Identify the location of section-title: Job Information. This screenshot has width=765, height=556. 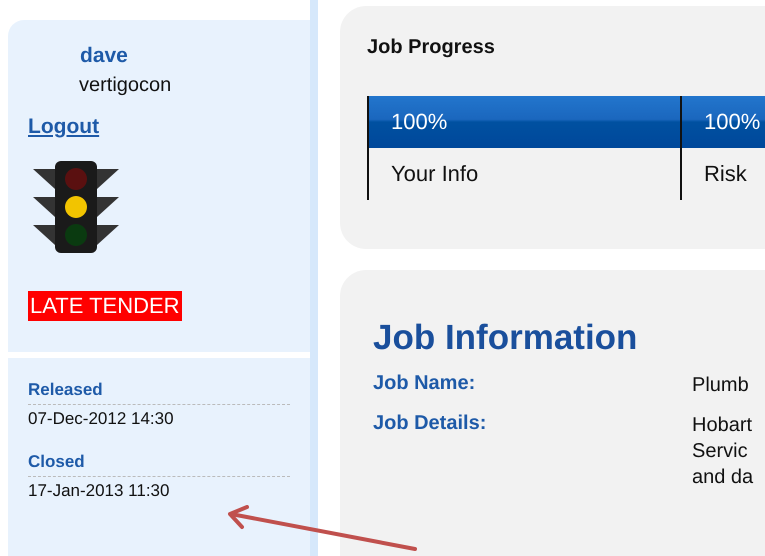
(505, 338).